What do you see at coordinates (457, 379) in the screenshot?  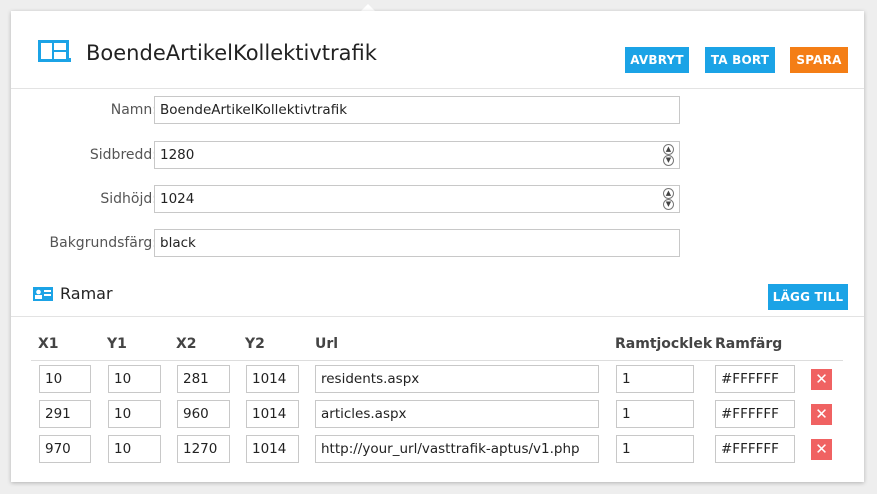 I see `row-1-url-field: residents.aspx` at bounding box center [457, 379].